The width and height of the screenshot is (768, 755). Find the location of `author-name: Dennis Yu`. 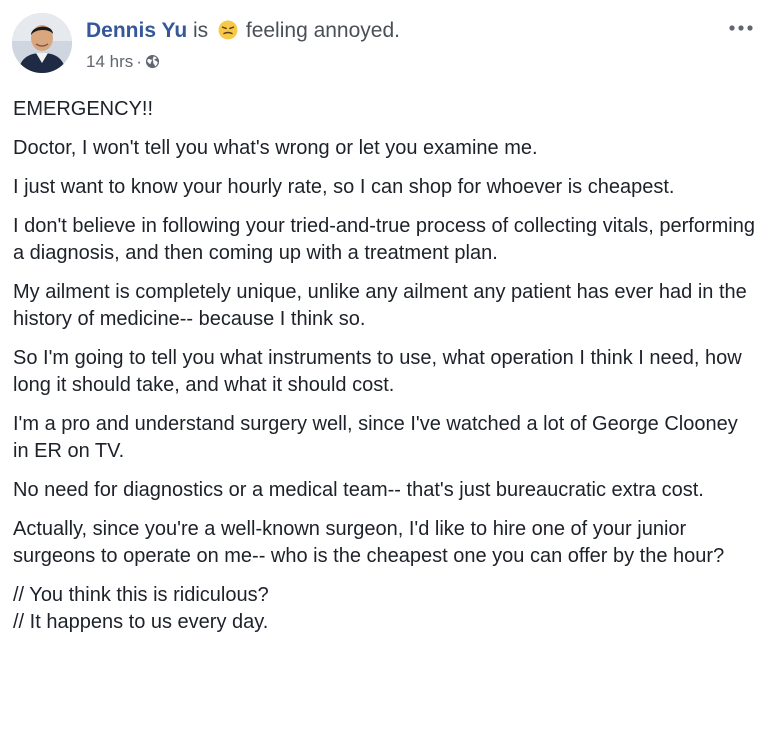

author-name: Dennis Yu is located at coordinates (136, 30).